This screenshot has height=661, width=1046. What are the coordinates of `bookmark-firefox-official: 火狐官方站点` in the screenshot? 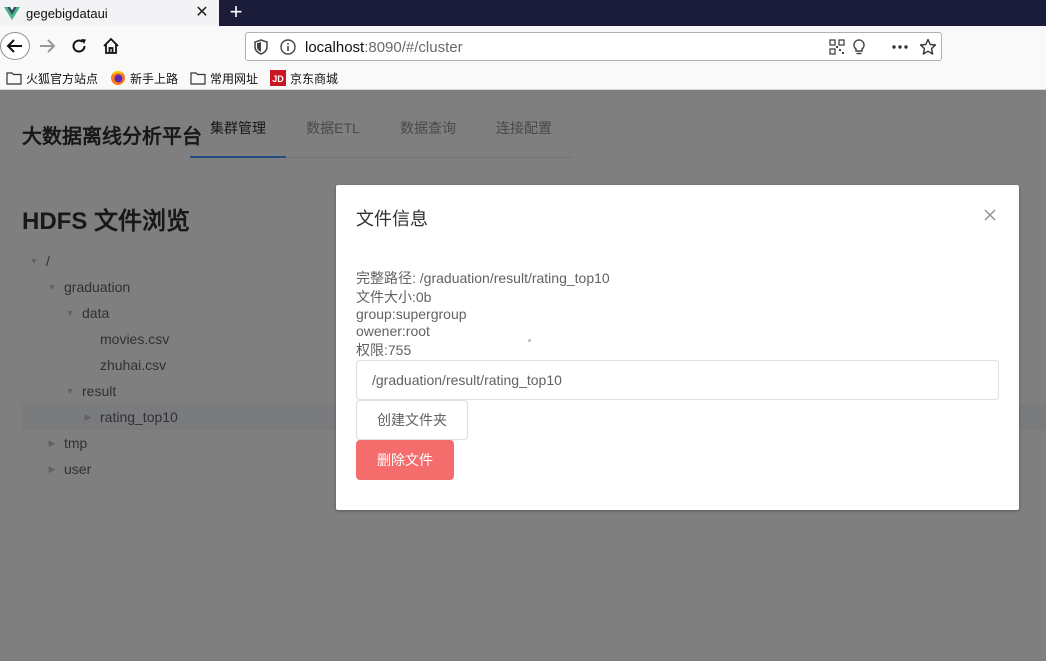 It's located at (52, 78).